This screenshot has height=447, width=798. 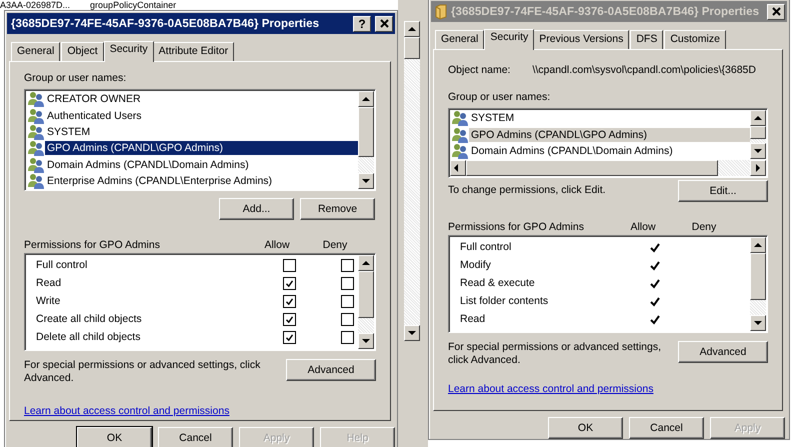 I want to click on permission-name: Delete all child objects, so click(x=89, y=337).